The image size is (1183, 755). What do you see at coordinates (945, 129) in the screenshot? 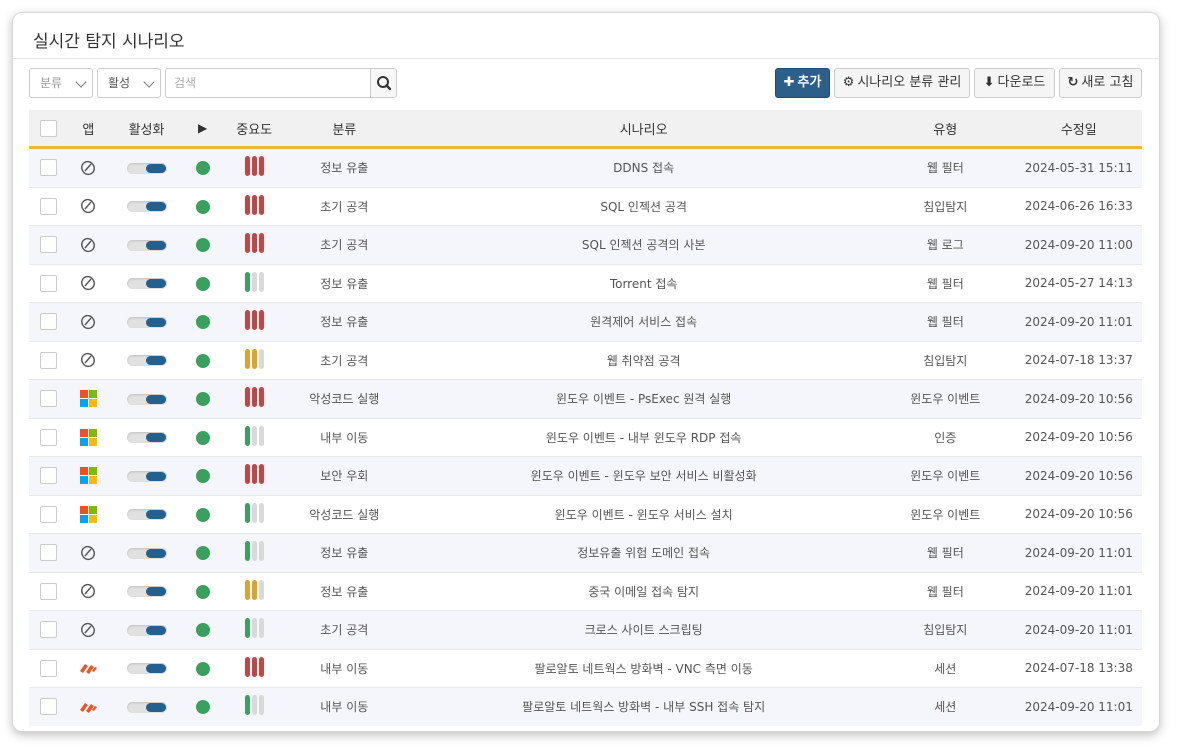
I see `column-header-type: 유형` at bounding box center [945, 129].